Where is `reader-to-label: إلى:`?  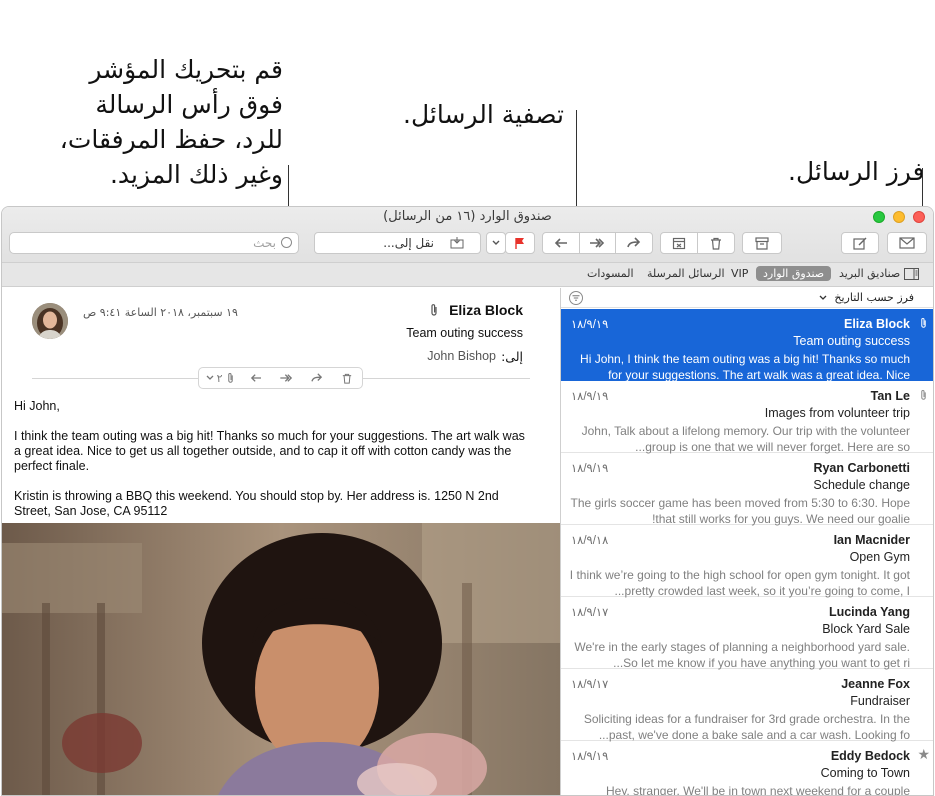
reader-to-label: إلى: is located at coordinates (512, 356).